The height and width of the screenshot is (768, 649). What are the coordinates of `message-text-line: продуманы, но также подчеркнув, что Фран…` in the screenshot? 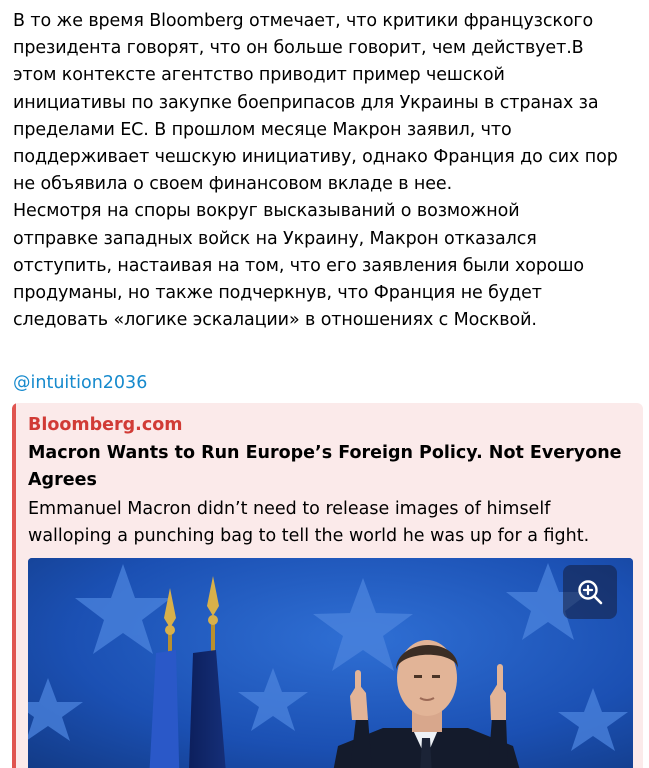 It's located at (277, 293).